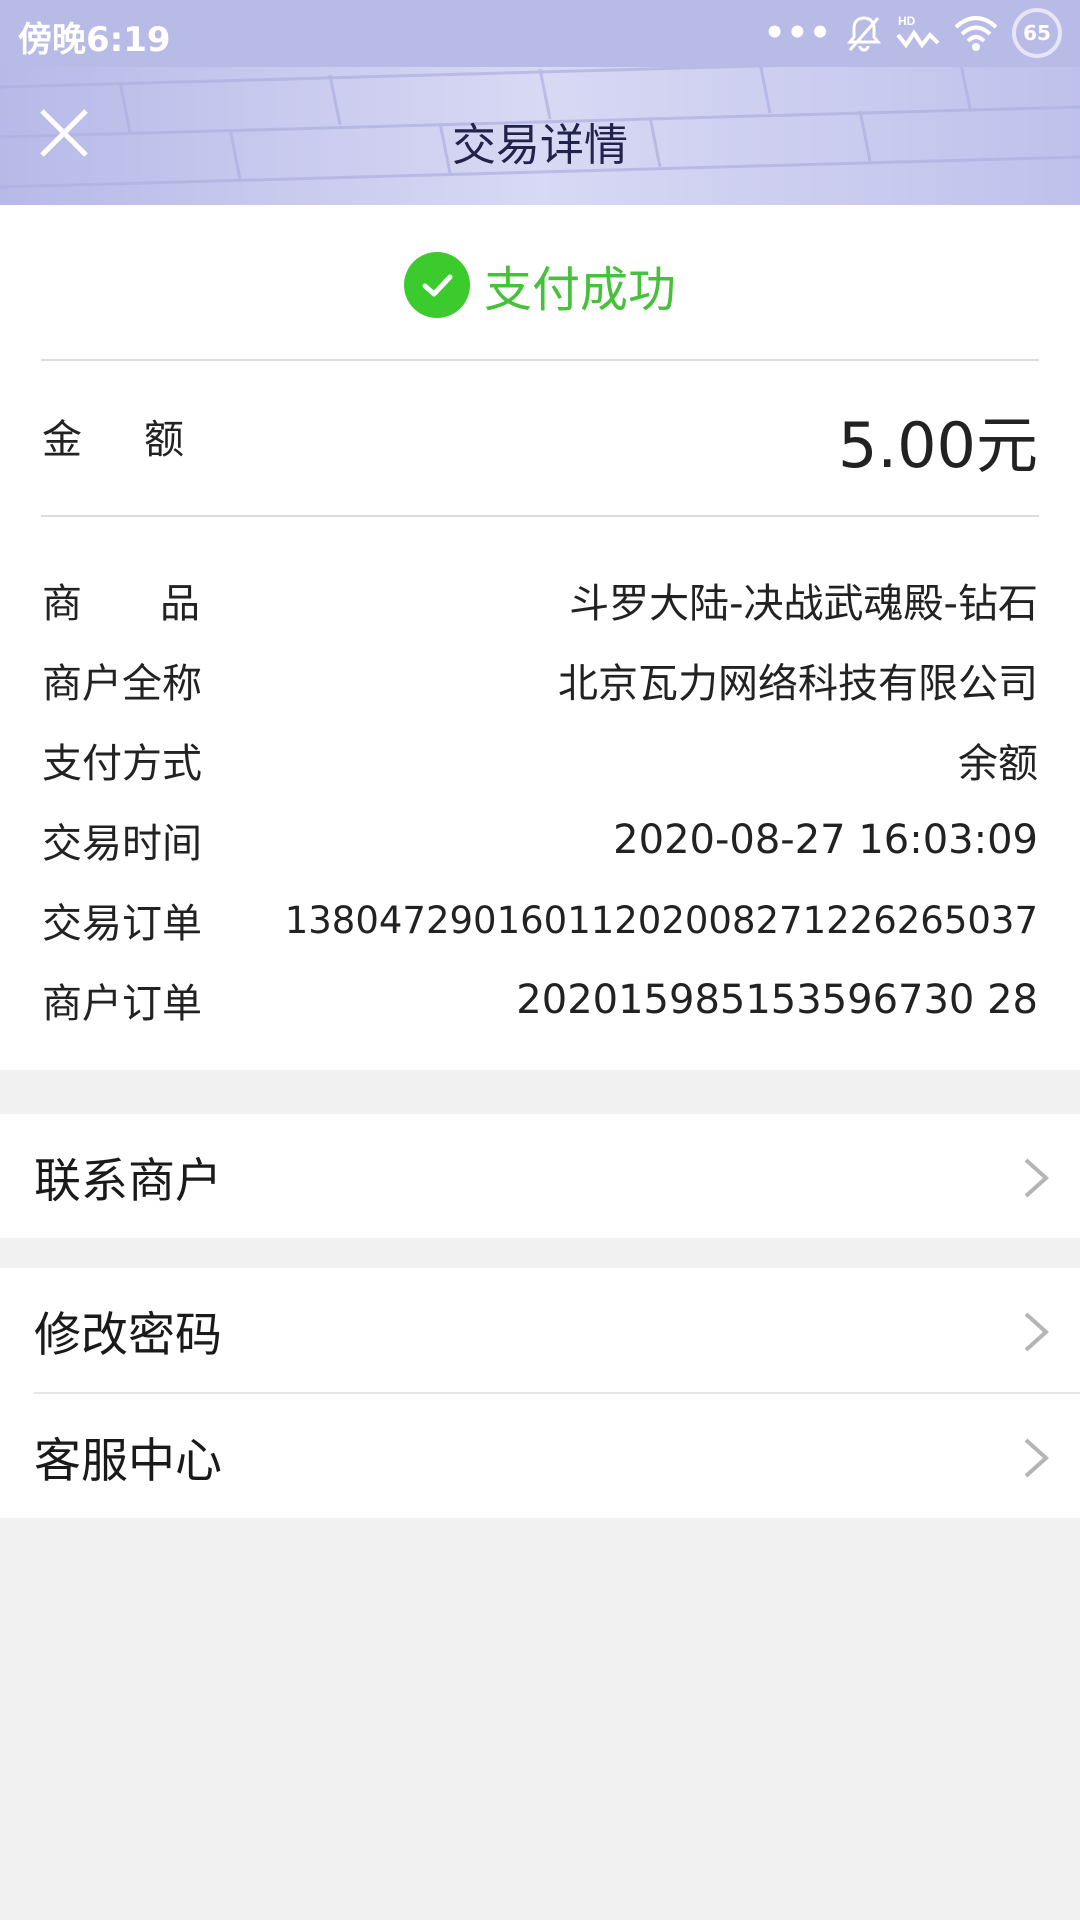 This screenshot has width=1080, height=1920. What do you see at coordinates (864, 34) in the screenshot?
I see `bell-off-icon` at bounding box center [864, 34].